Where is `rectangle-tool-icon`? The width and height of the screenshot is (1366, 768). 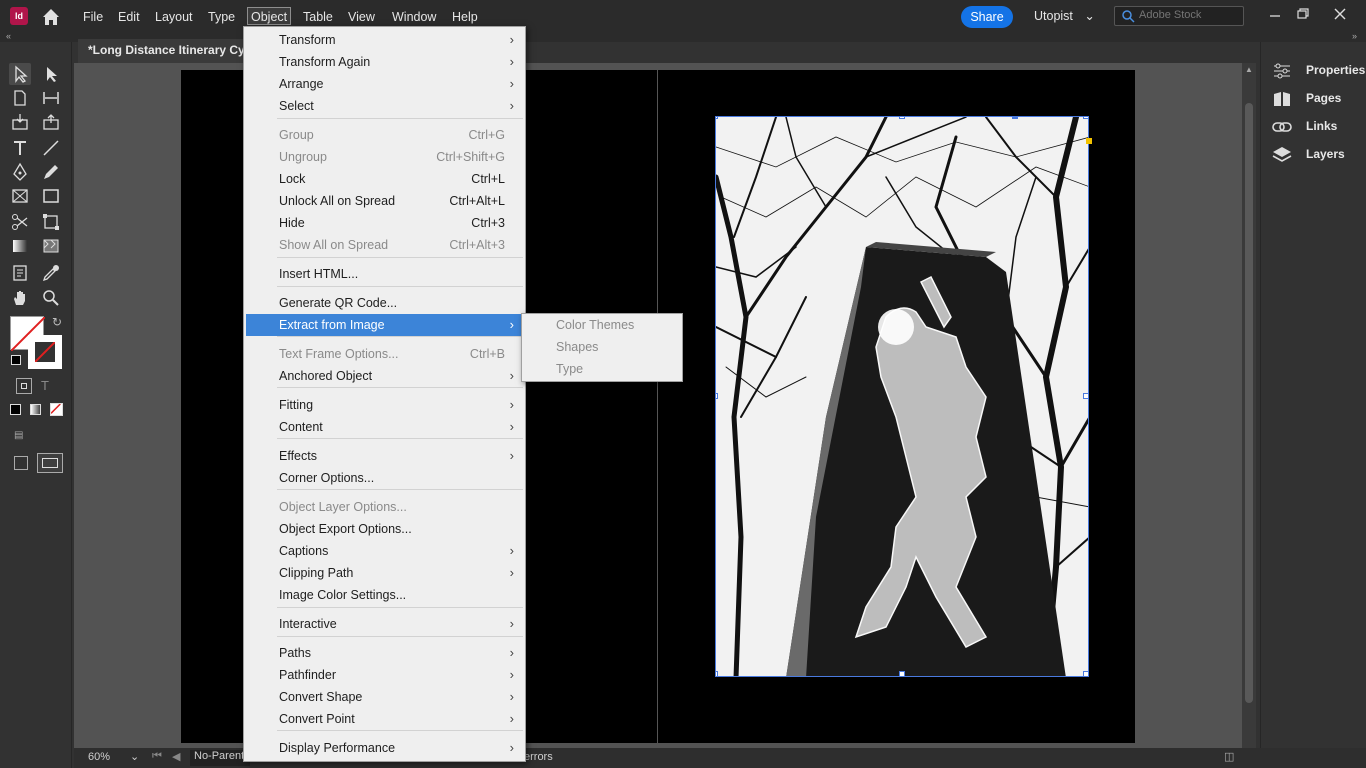 rectangle-tool-icon is located at coordinates (51, 196).